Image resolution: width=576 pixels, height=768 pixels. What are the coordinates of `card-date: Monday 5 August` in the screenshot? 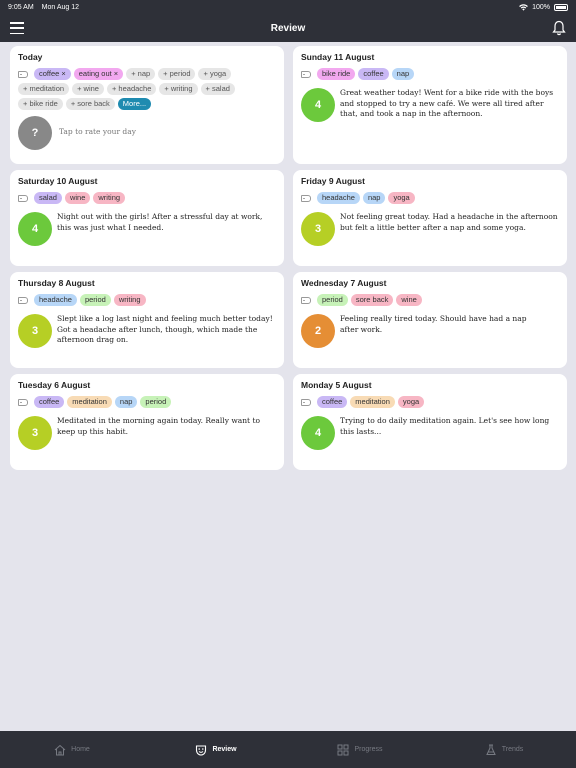 It's located at (336, 385).